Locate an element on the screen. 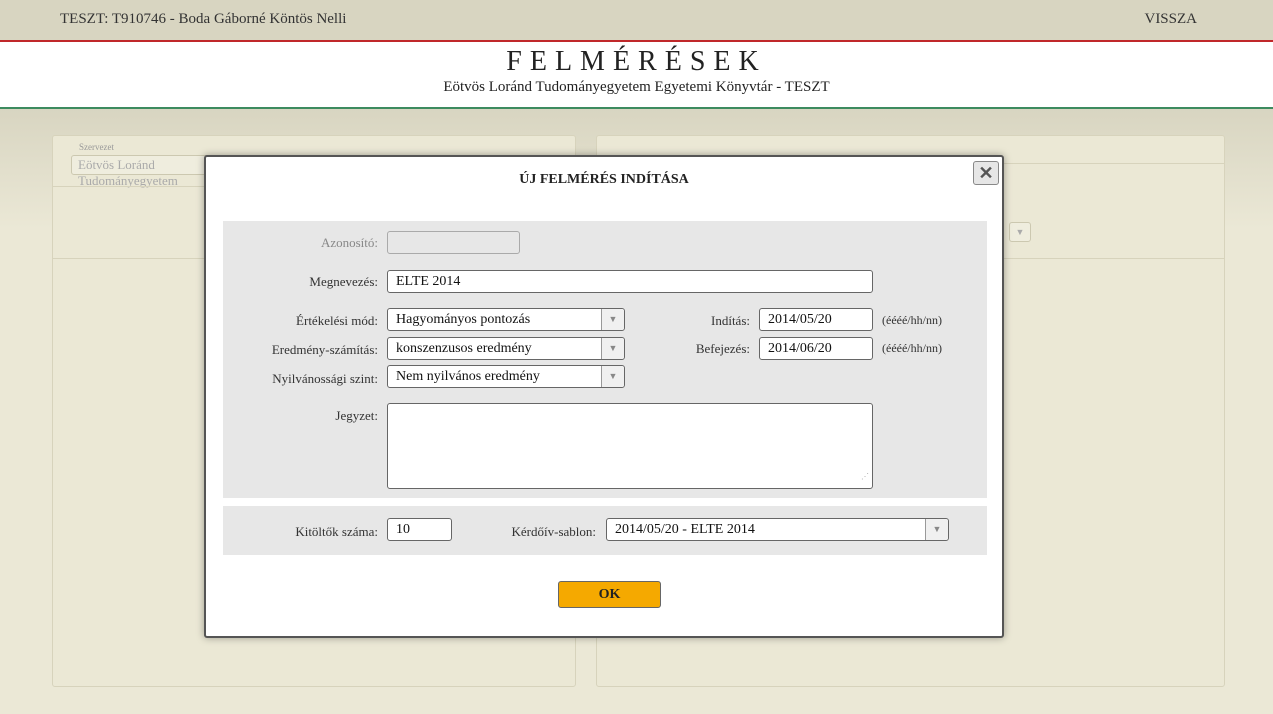 Image resolution: width=1273 pixels, height=714 pixels. evaluation-mode-select: Hagyományos pontozás ▼ is located at coordinates (506, 319).